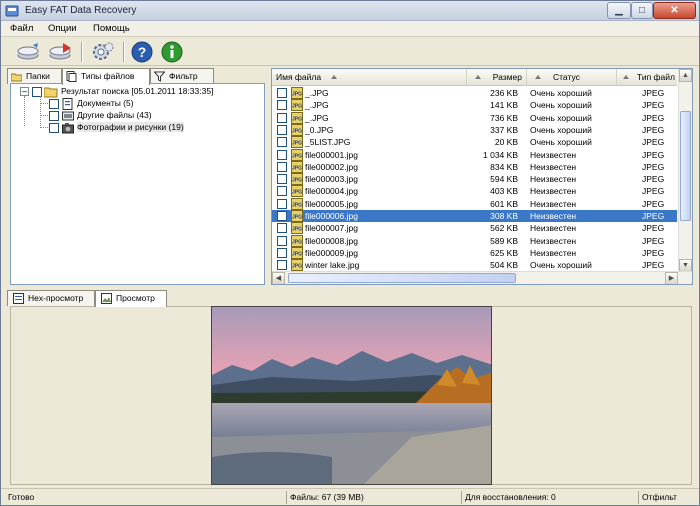 This screenshot has width=700, height=506. What do you see at coordinates (474, 191) in the screenshot?
I see `table-row: JPG file000004.jpg 403 KB Неизвестен JPEG` at bounding box center [474, 191].